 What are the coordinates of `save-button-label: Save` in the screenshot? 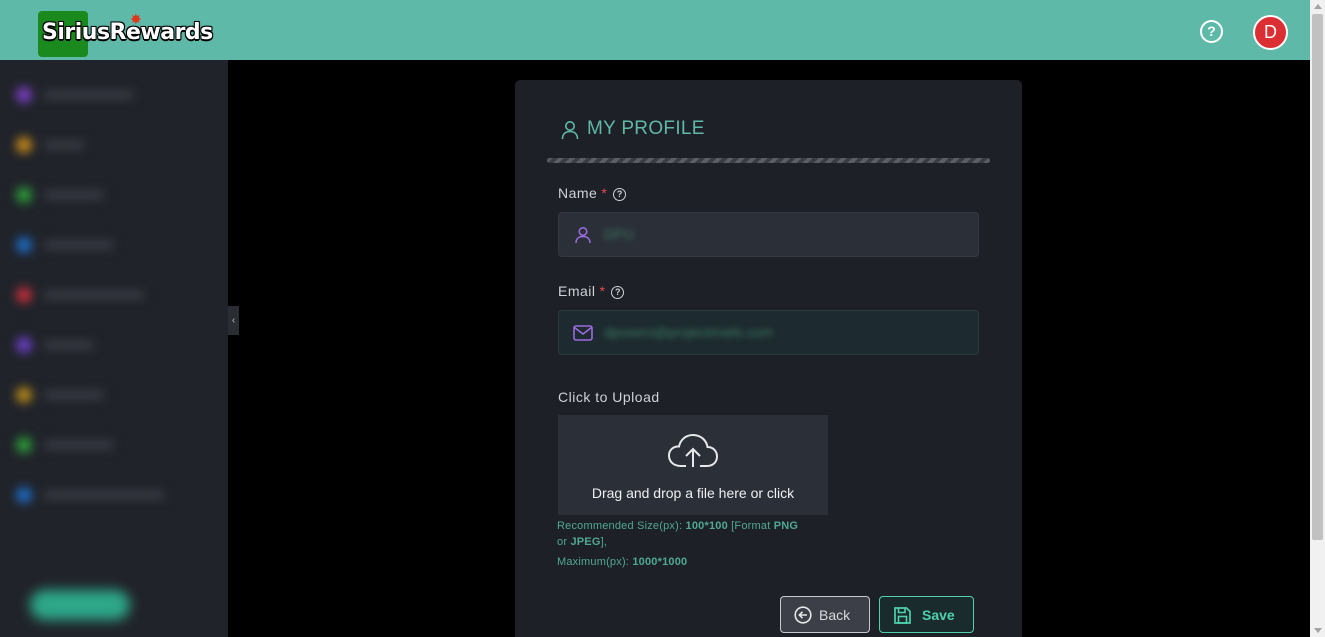 It's located at (938, 615).